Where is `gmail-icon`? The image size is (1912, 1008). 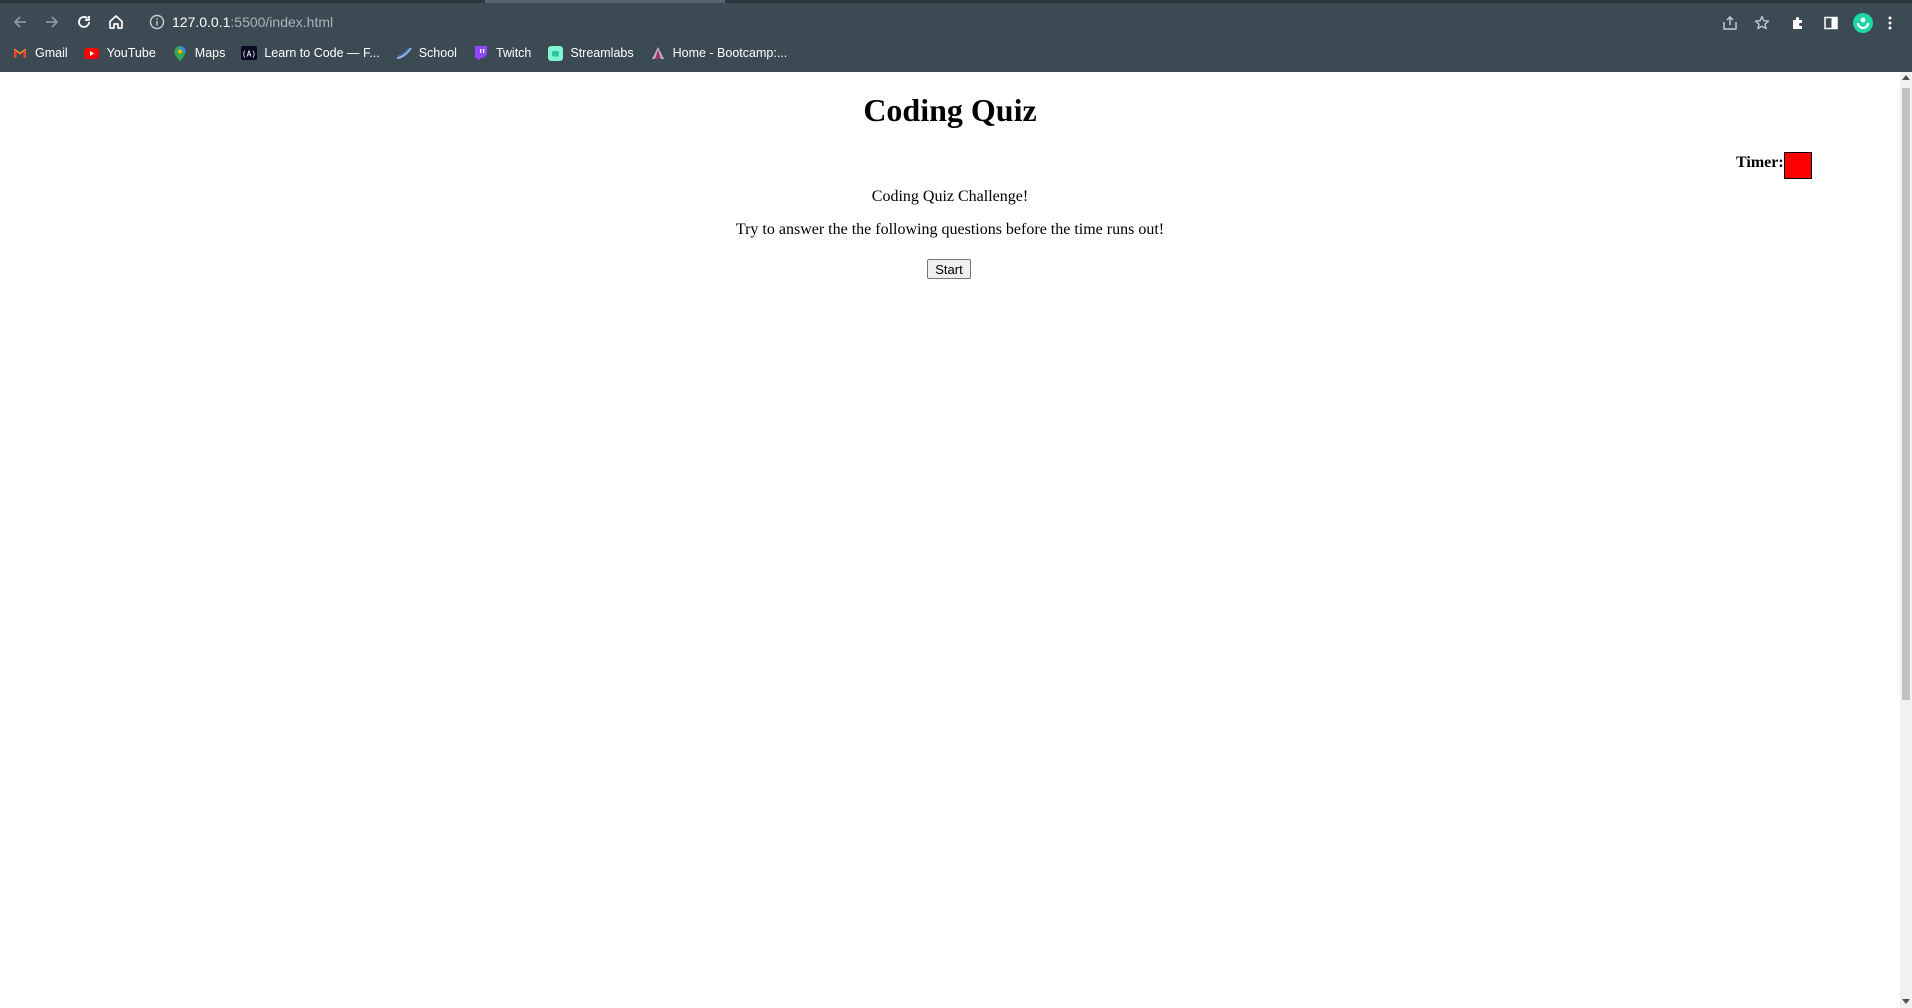
gmail-icon is located at coordinates (20, 53).